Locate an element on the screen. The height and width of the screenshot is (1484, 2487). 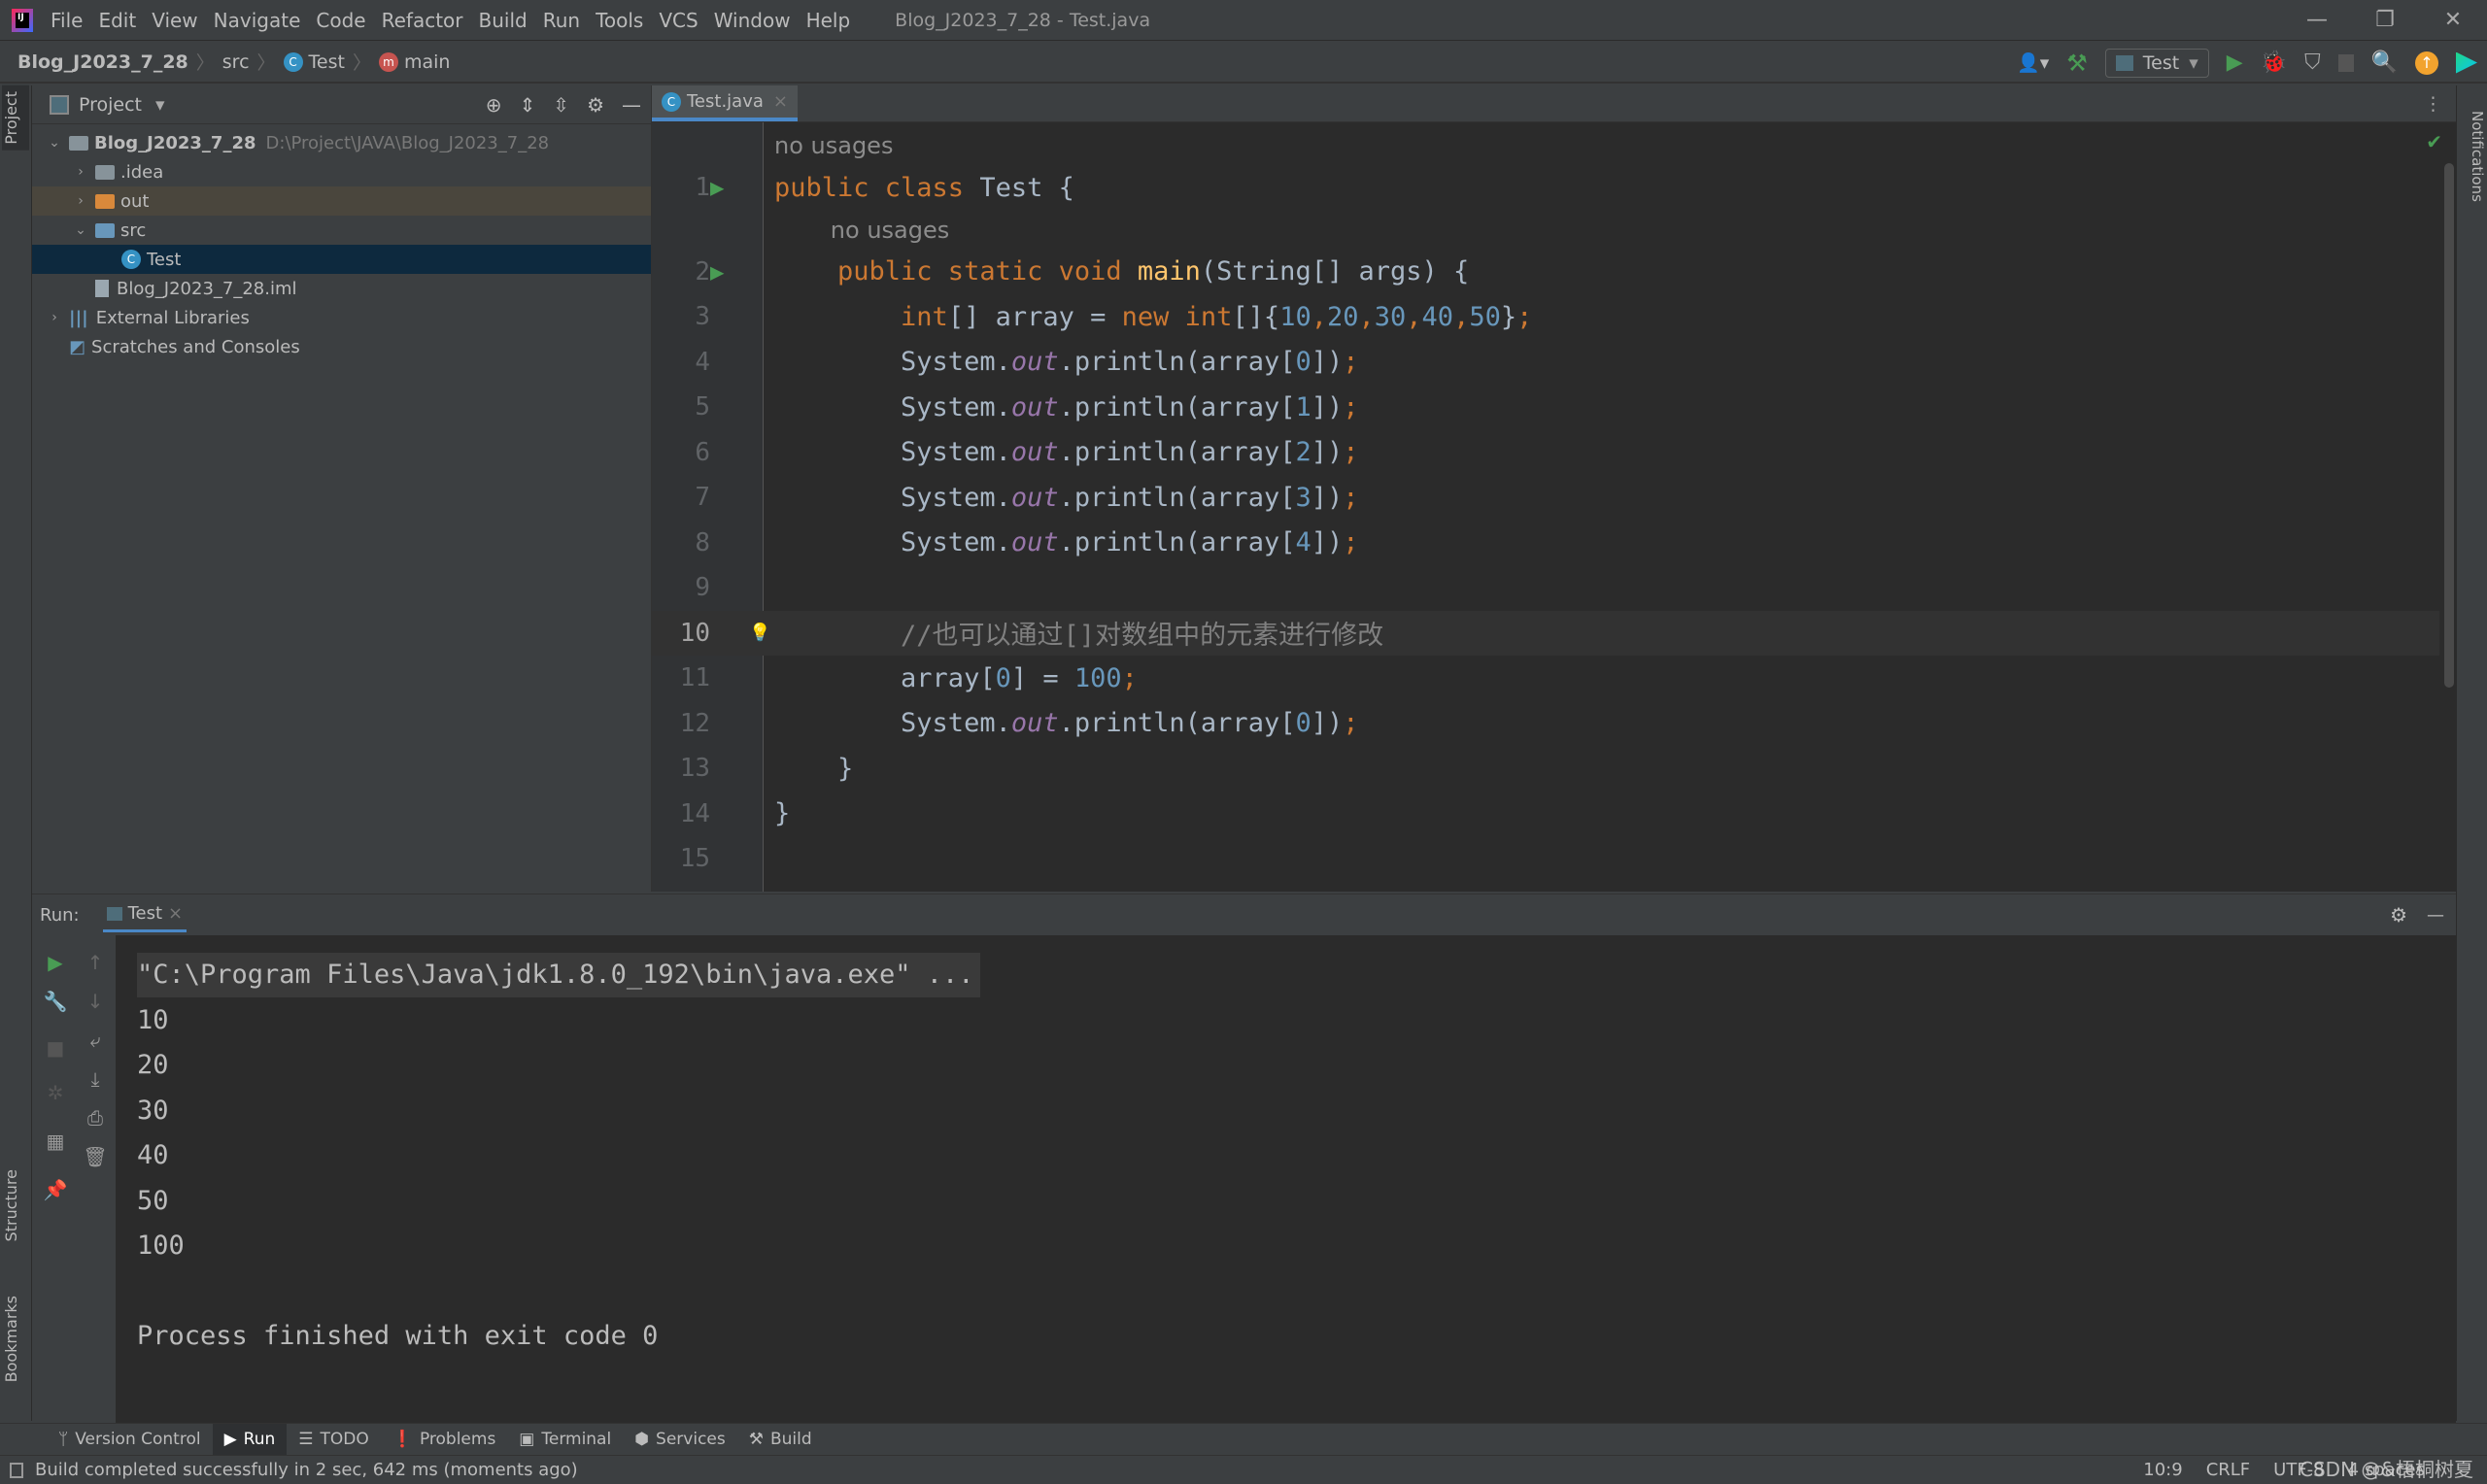
tree-item: › out is located at coordinates (341, 201).